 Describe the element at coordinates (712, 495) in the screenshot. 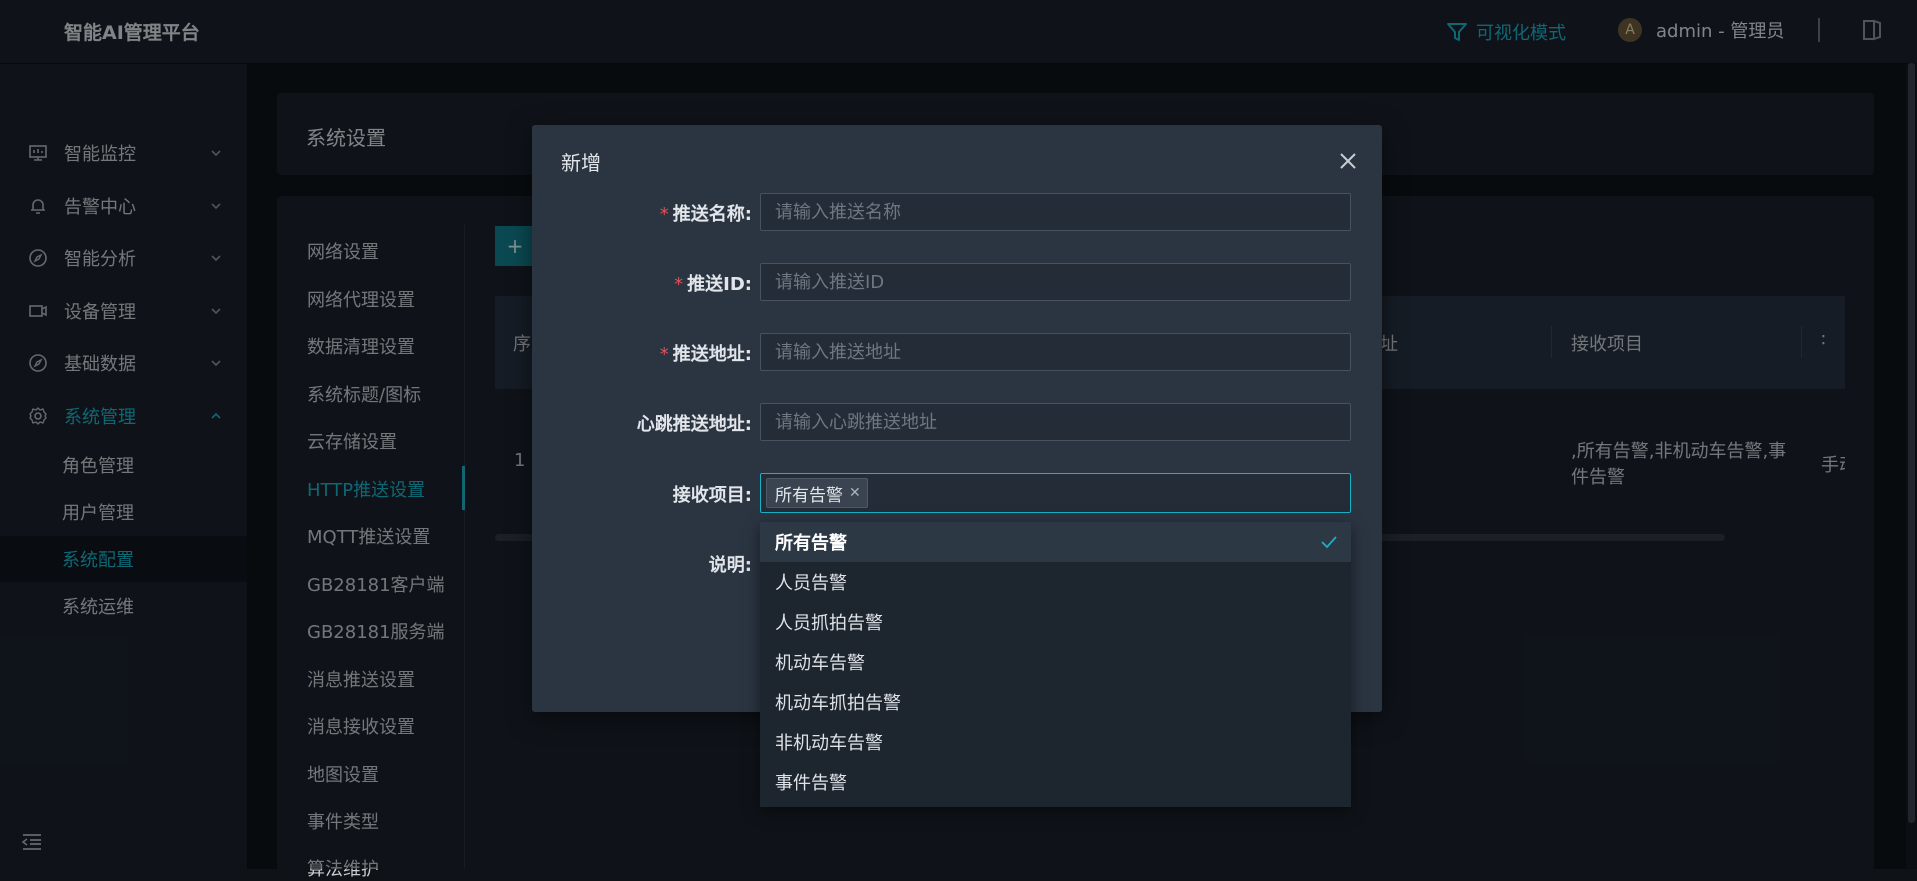

I see `receive-items-label: 接收项目:` at that location.